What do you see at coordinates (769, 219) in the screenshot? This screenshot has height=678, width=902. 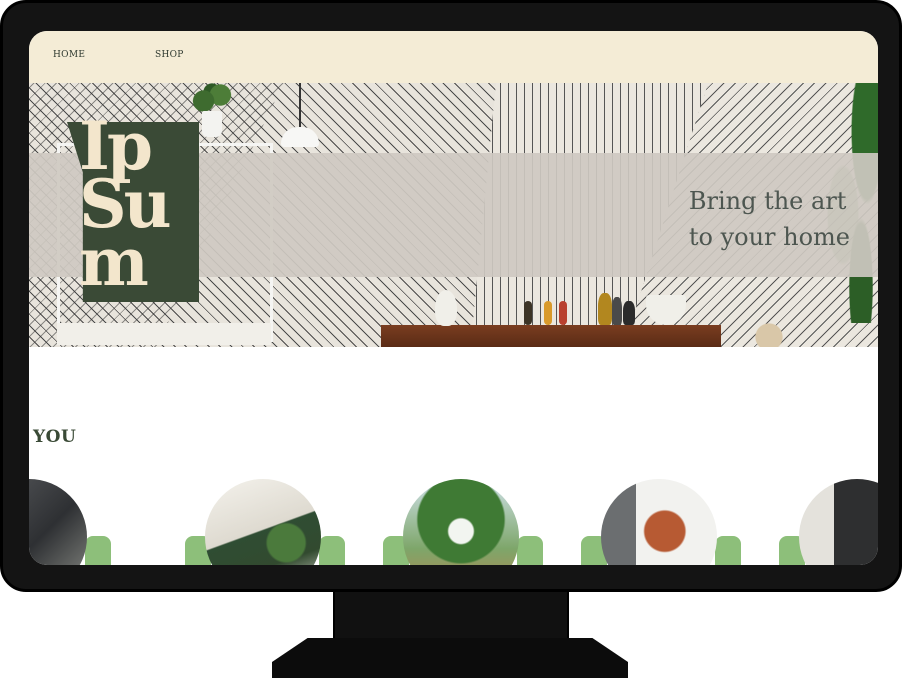 I see `hero-title: Bring the art to your home` at bounding box center [769, 219].